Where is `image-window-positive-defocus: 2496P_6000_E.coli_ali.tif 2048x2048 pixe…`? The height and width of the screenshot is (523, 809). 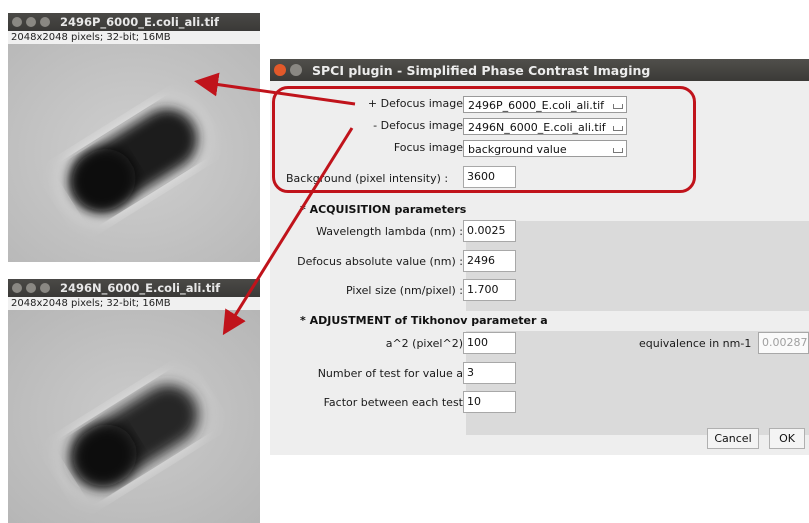
image-window-positive-defocus: 2496P_6000_E.coli_ali.tif 2048x2048 pixe… is located at coordinates (134, 137).